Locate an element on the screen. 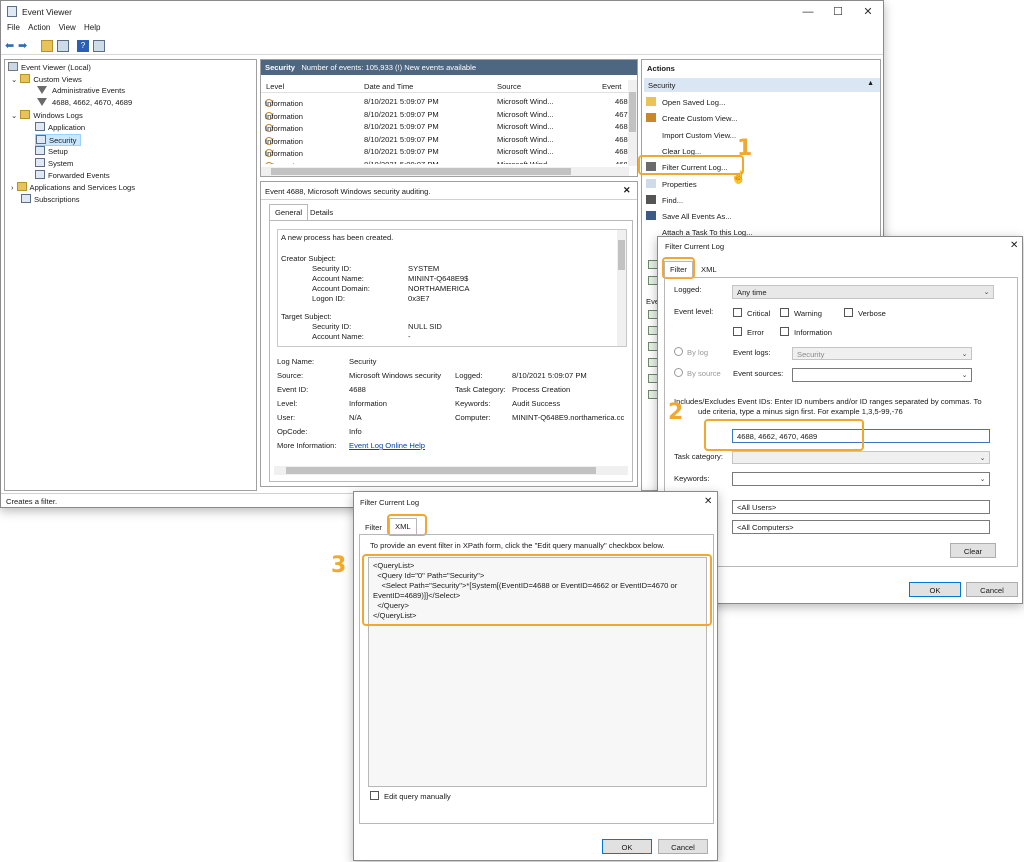 This screenshot has height=862, width=1024. keywords-dropdown: ⌄ is located at coordinates (861, 479).